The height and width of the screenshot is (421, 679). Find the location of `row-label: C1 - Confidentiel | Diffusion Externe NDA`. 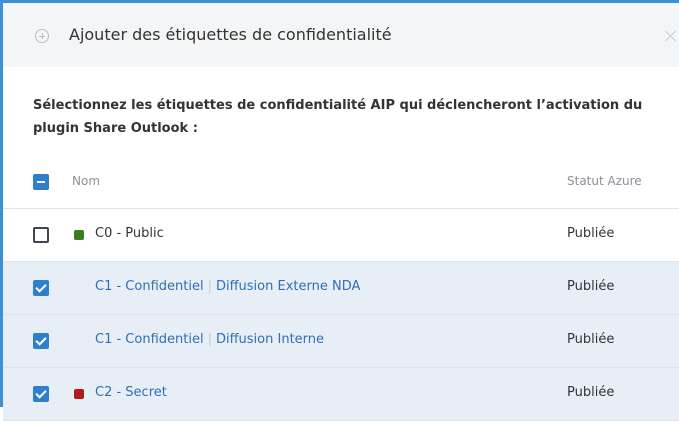

row-label: C1 - Confidentiel | Diffusion Externe NDA is located at coordinates (227, 286).